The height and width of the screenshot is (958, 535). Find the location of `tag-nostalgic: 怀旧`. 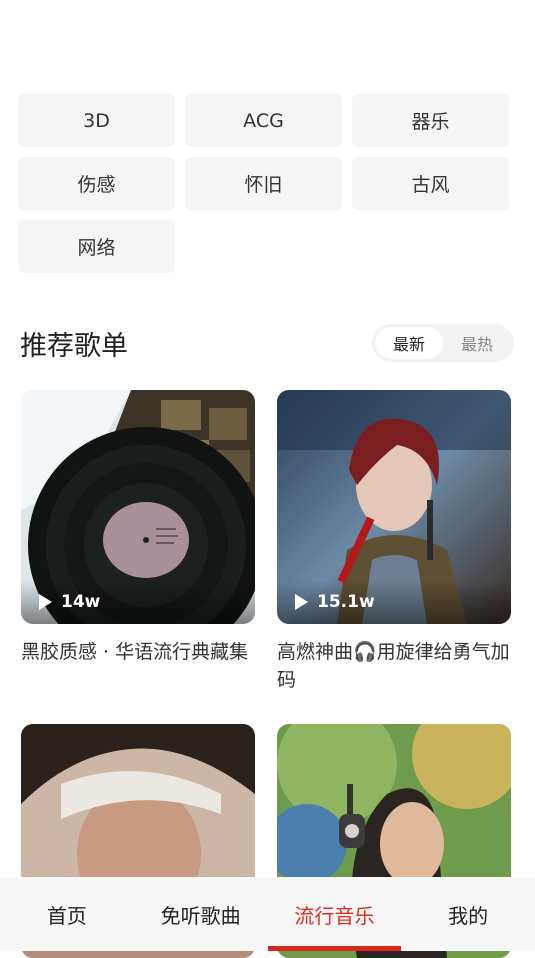

tag-nostalgic: 怀旧 is located at coordinates (263, 183).